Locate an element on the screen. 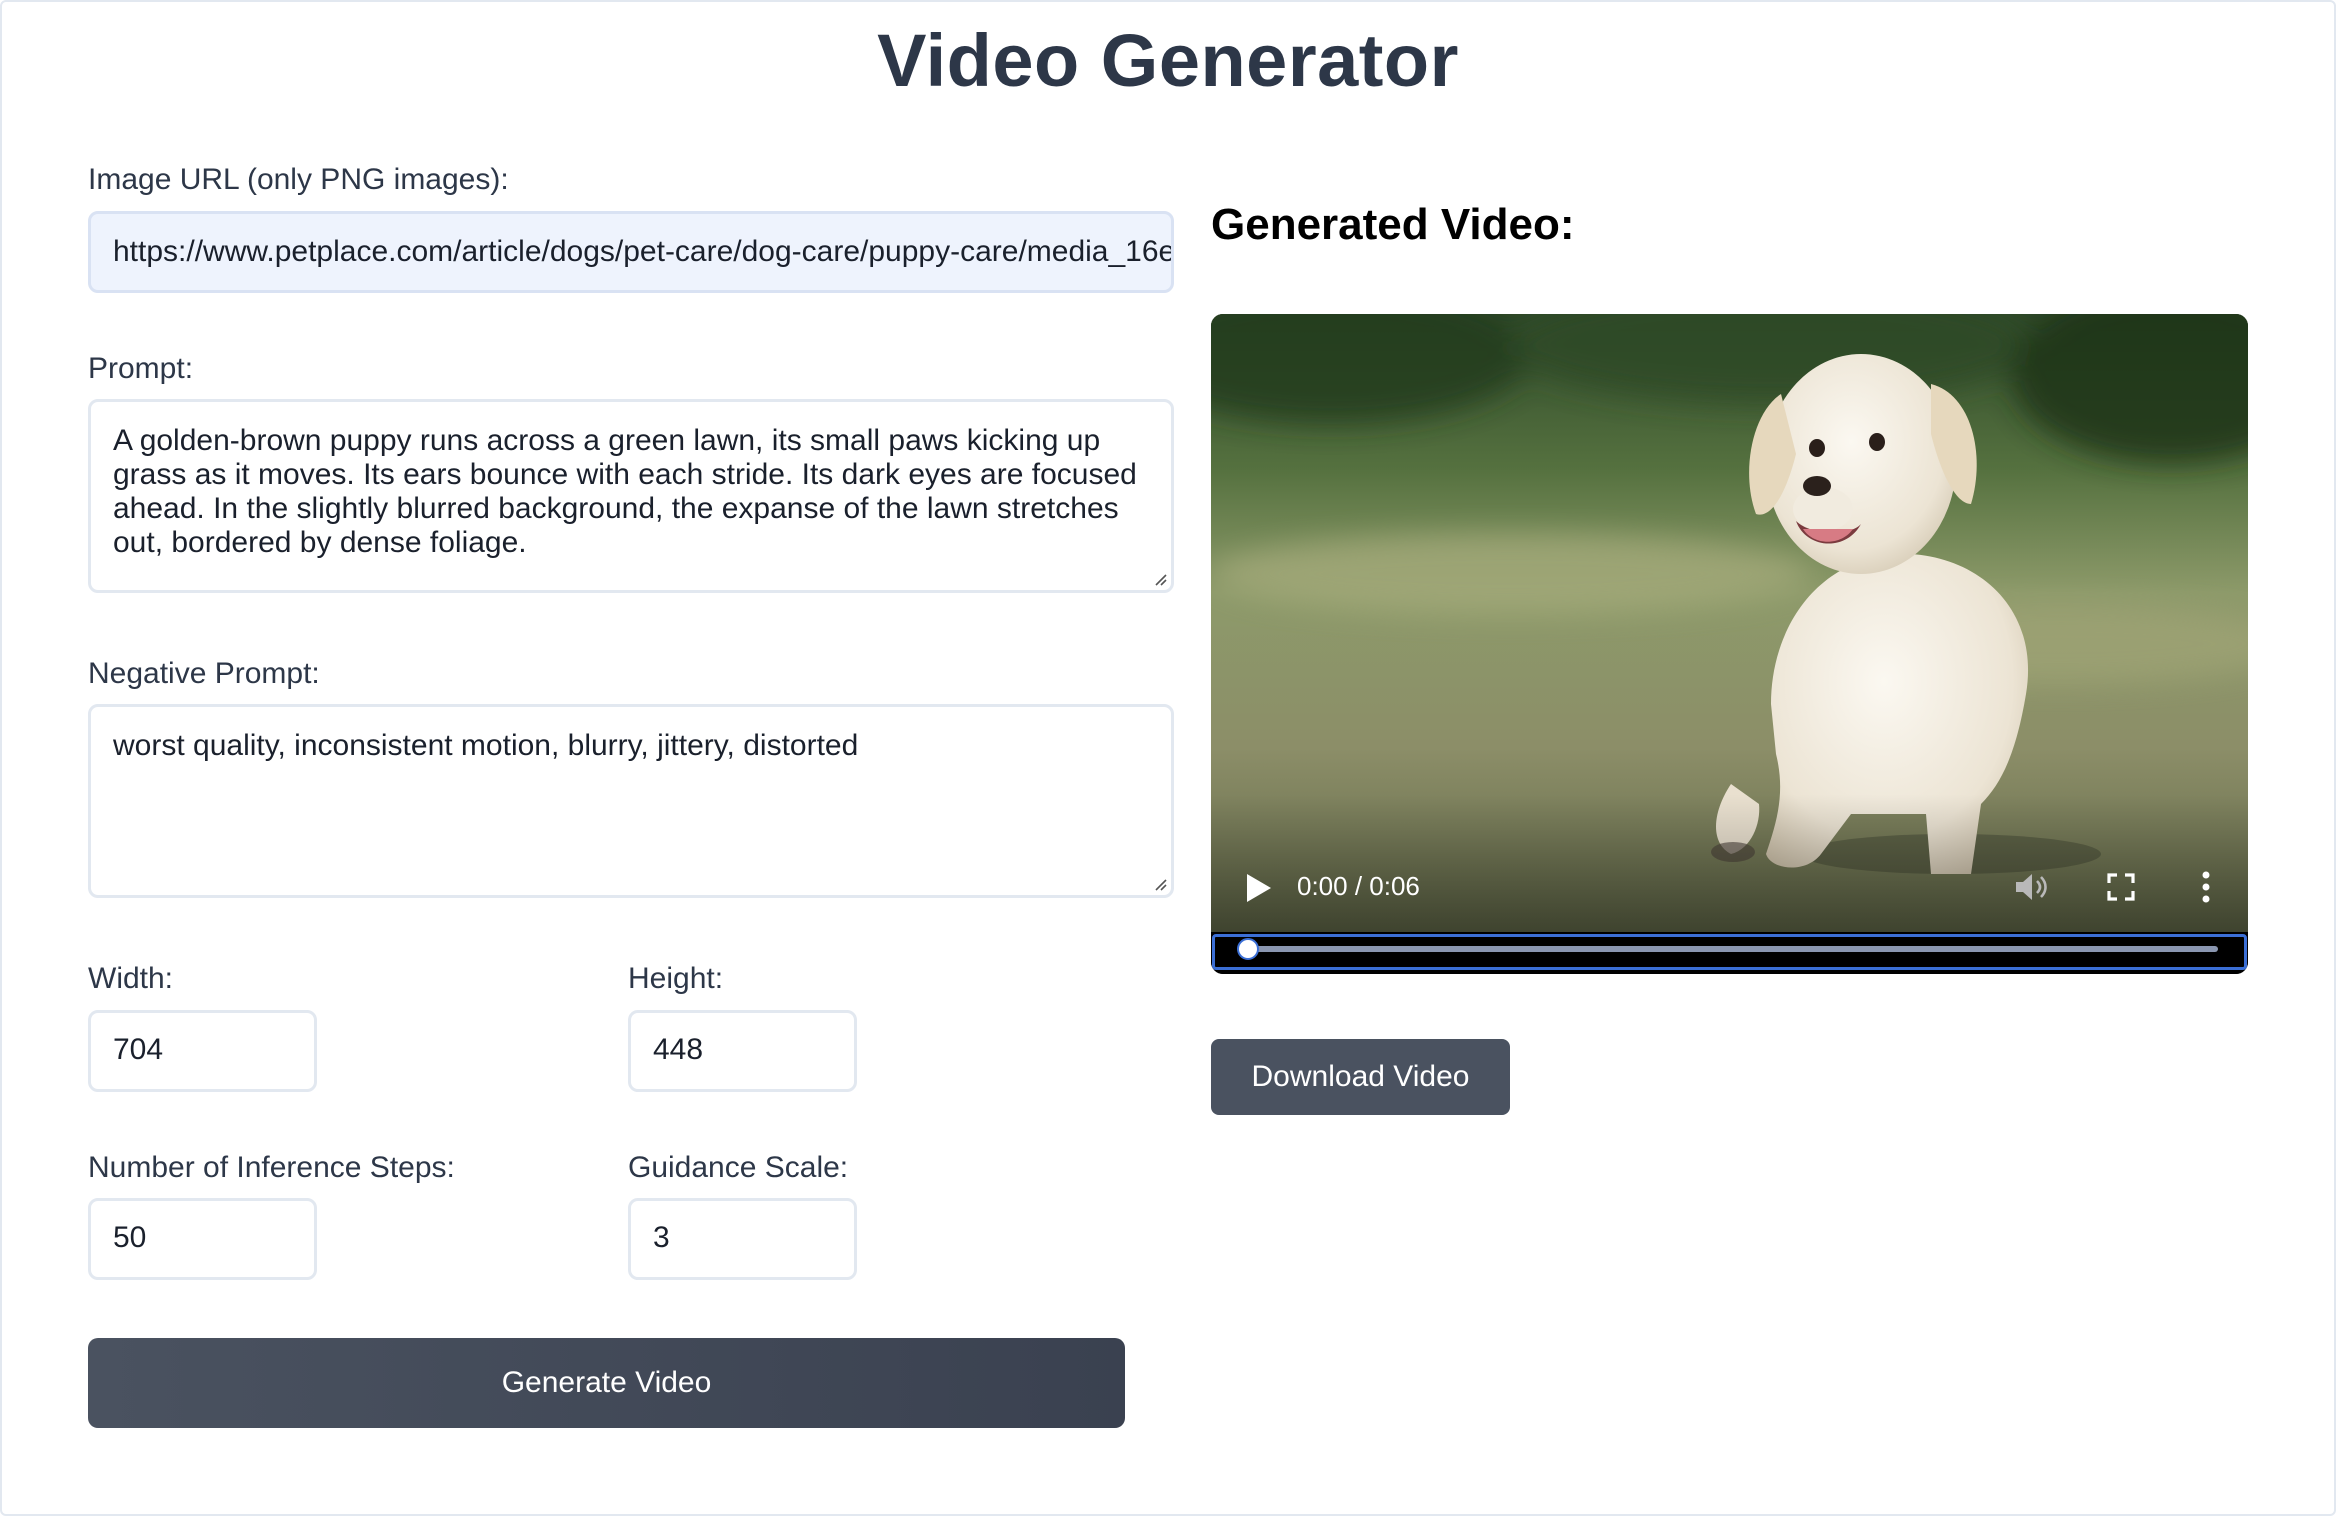 This screenshot has width=2336, height=1516. inference-steps-label: Number of Inference Steps: is located at coordinates (271, 1167).